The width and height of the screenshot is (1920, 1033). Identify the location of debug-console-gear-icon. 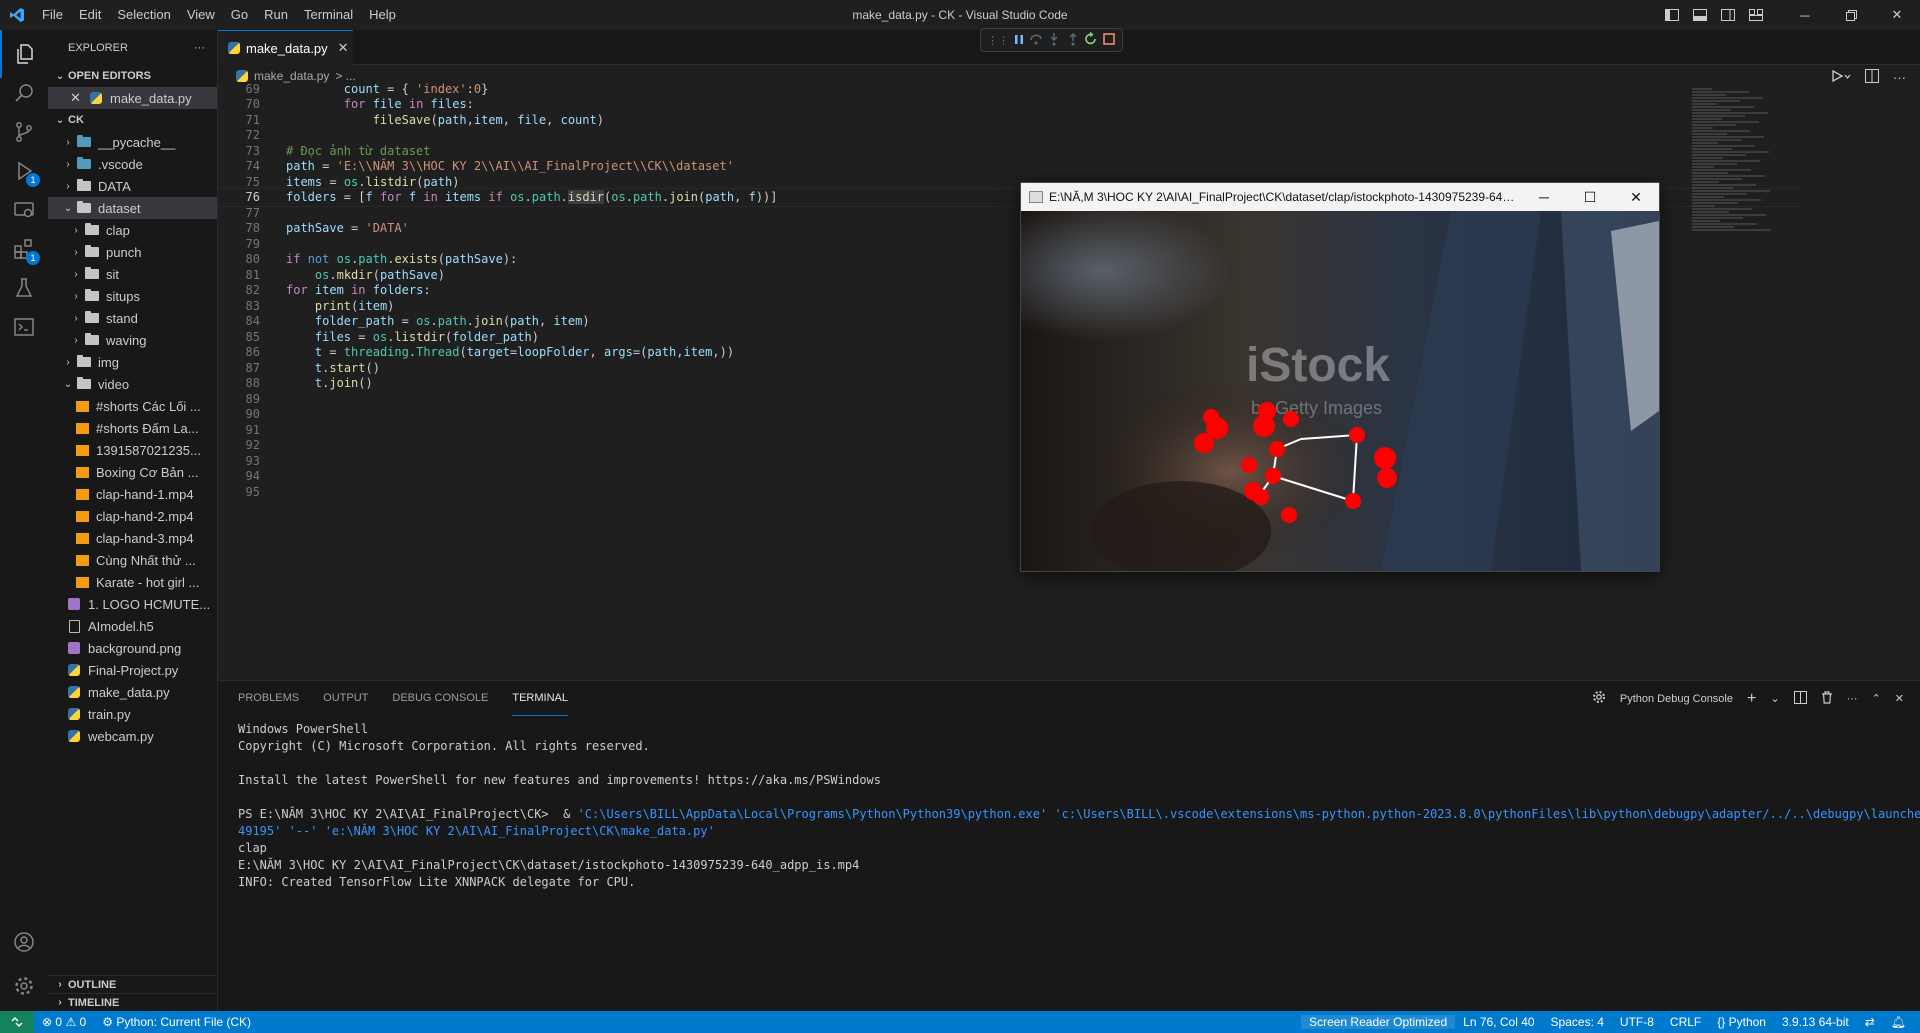
(1599, 698).